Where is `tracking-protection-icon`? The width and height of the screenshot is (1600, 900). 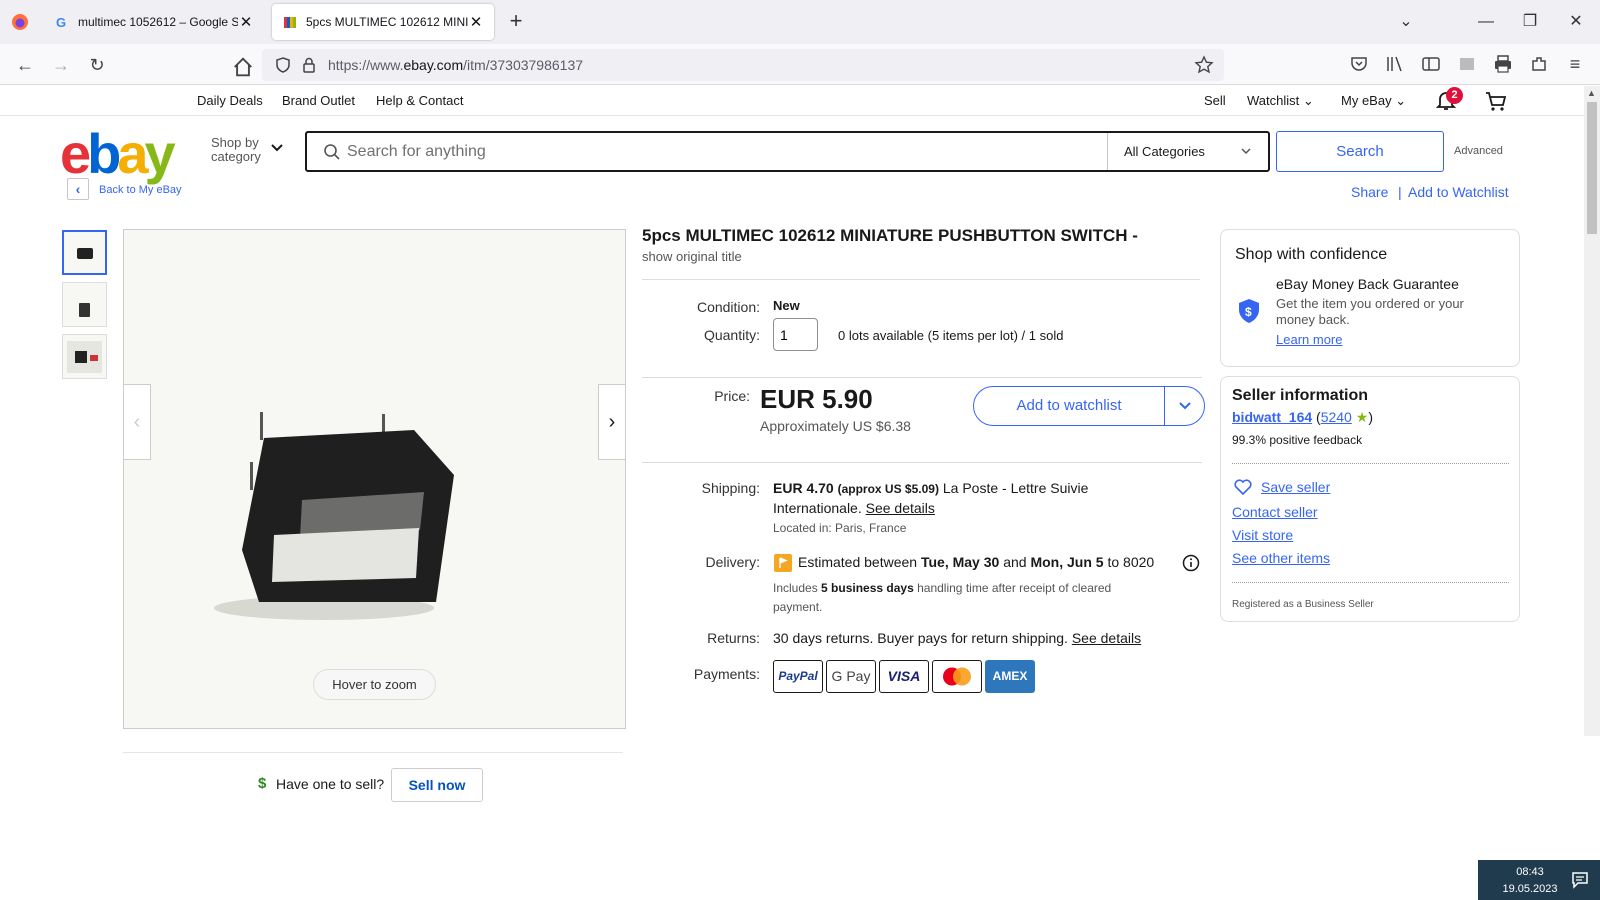 tracking-protection-icon is located at coordinates (283, 65).